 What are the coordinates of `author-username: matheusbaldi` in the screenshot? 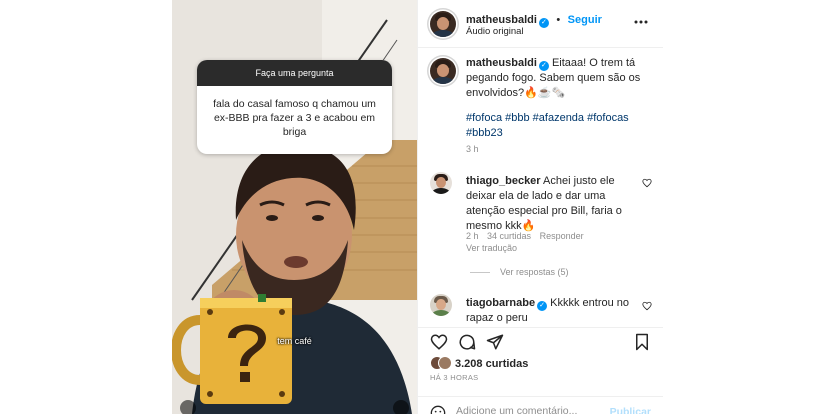 It's located at (501, 20).